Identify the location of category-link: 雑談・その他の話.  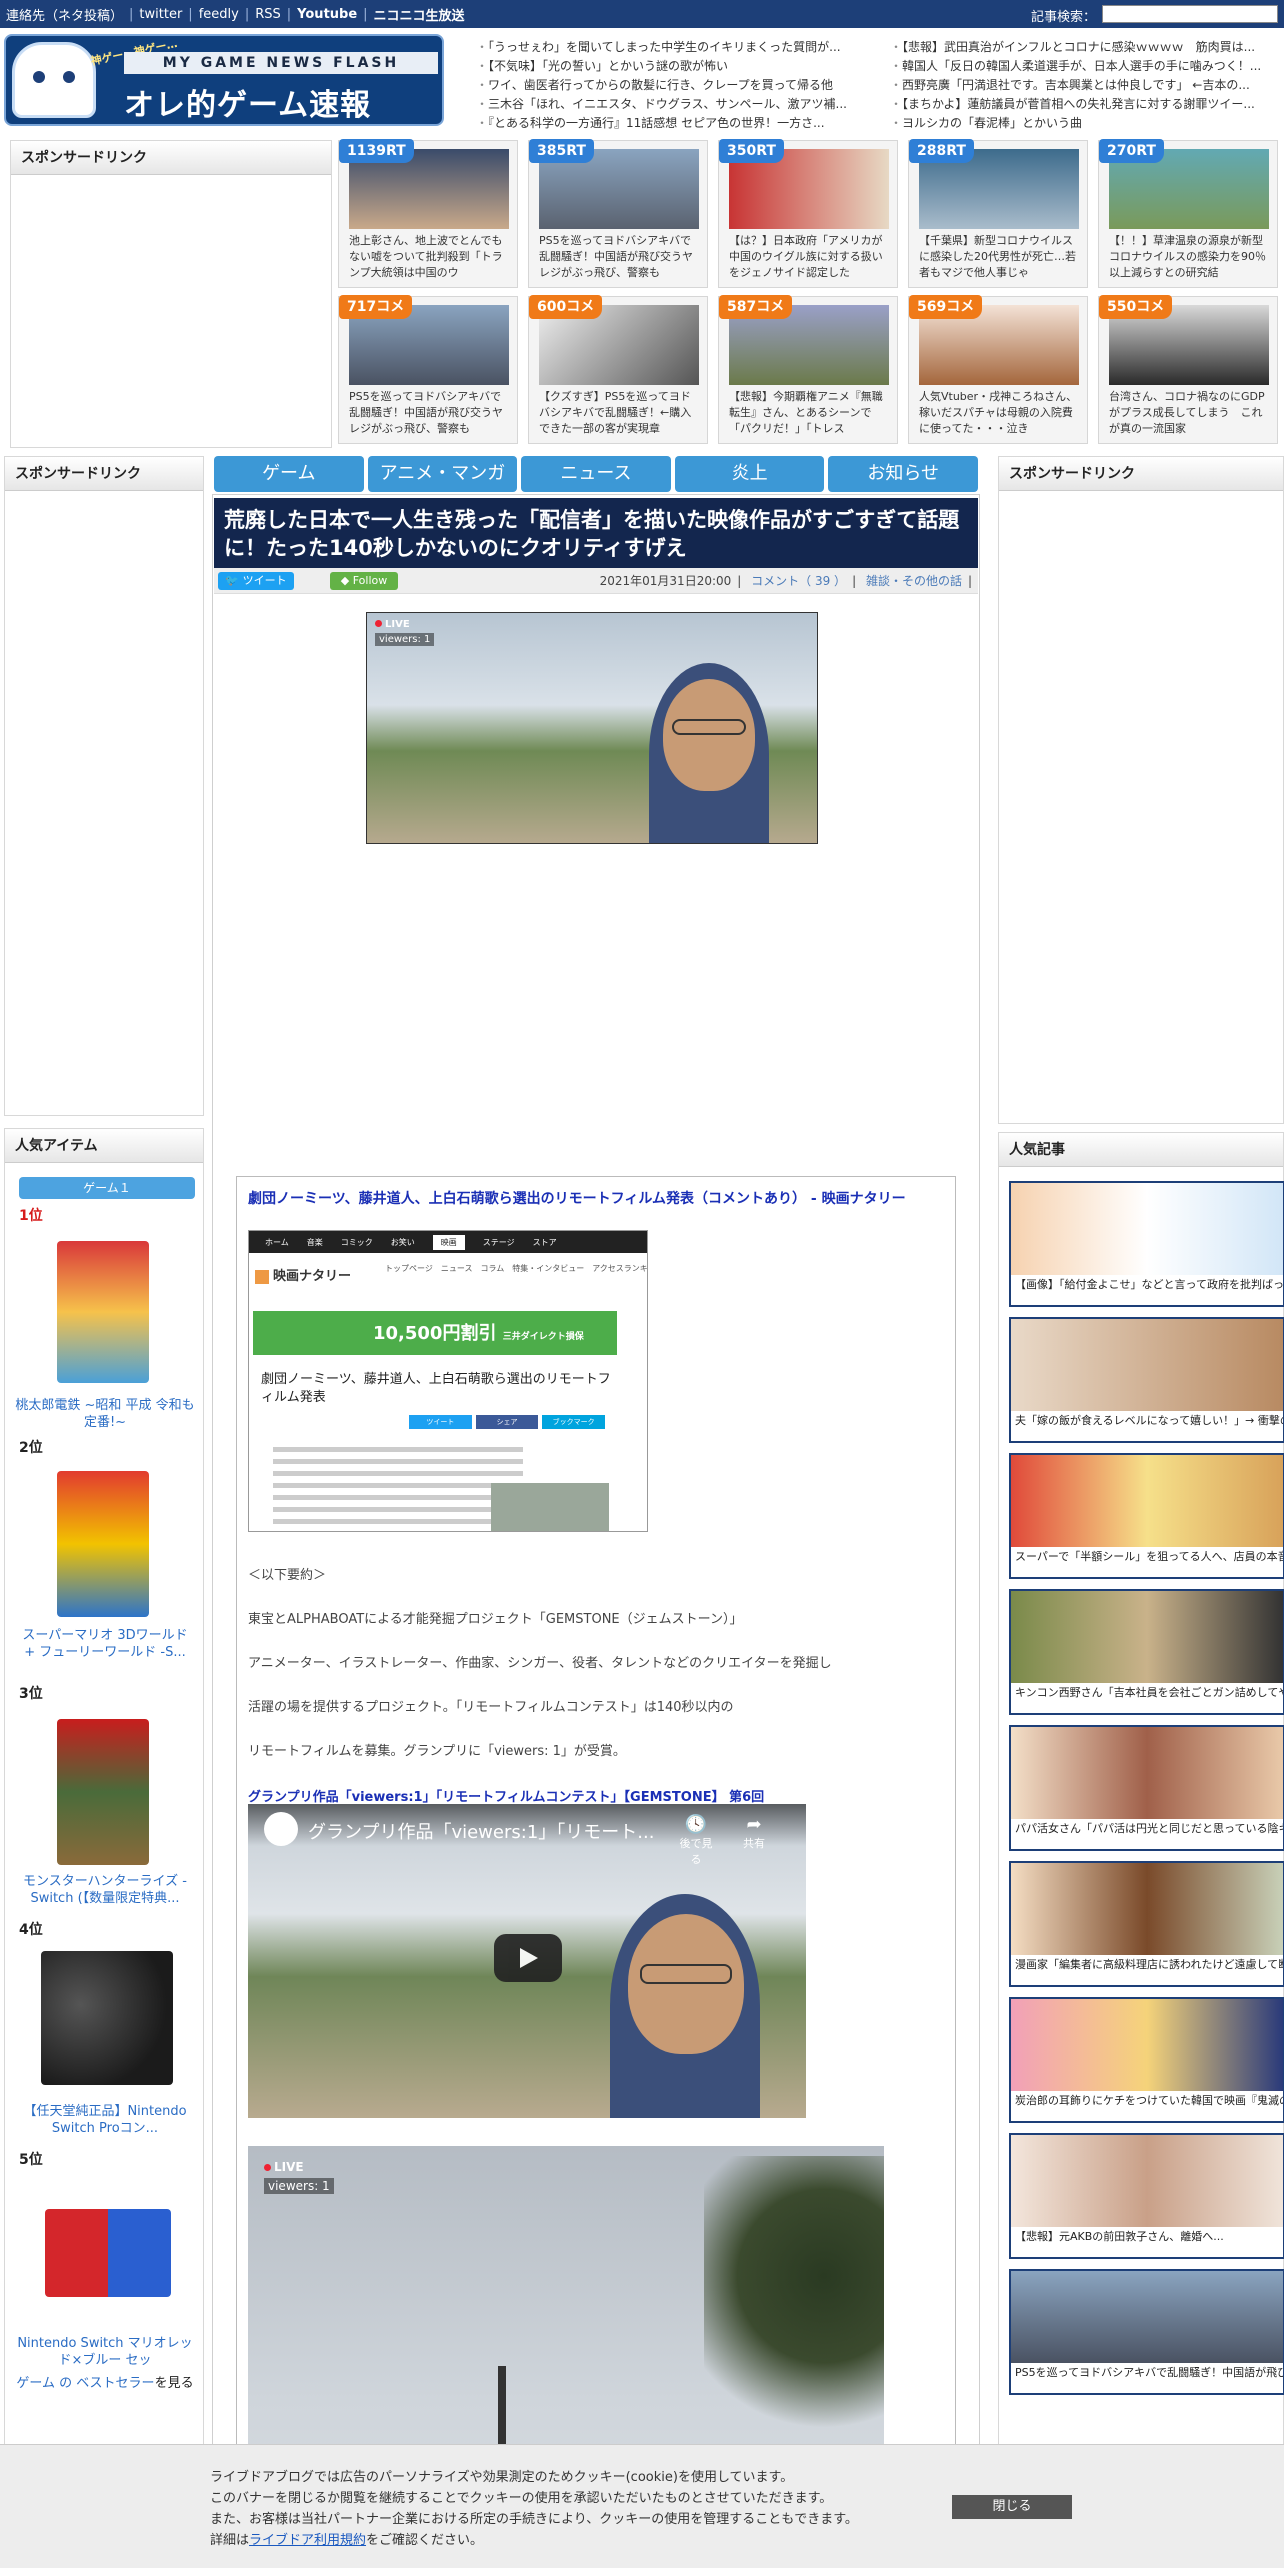
(914, 581).